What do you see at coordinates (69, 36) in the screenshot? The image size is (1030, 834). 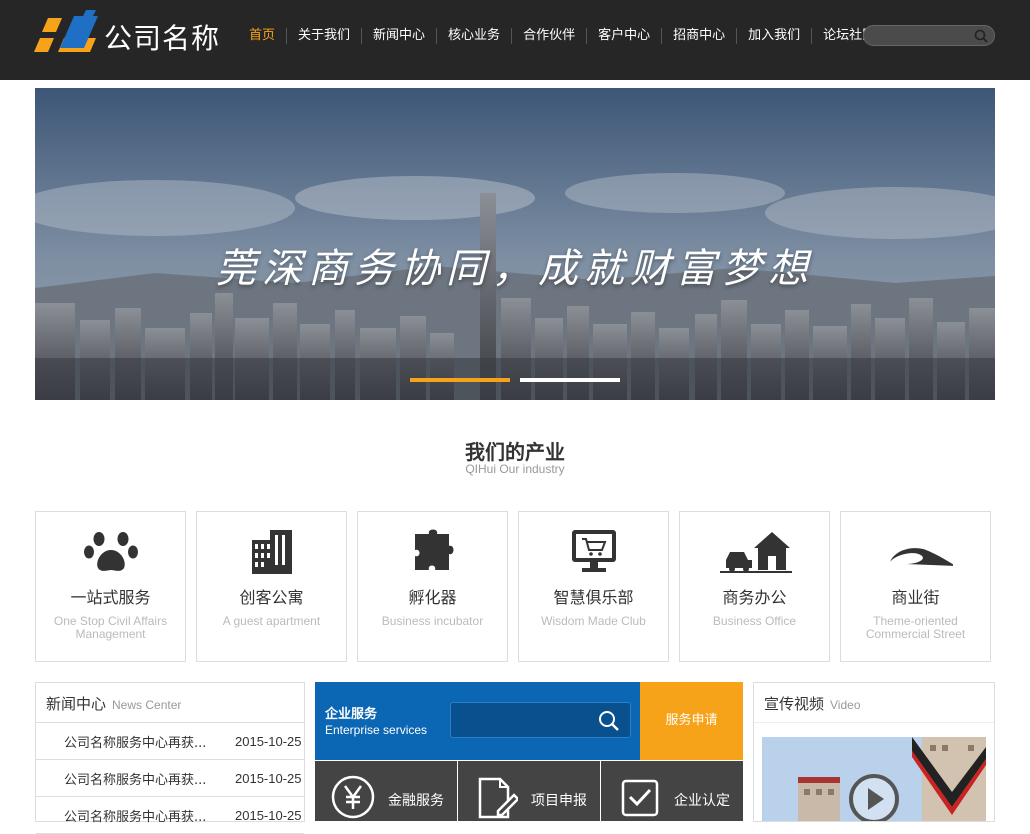 I see `logo-icon` at bounding box center [69, 36].